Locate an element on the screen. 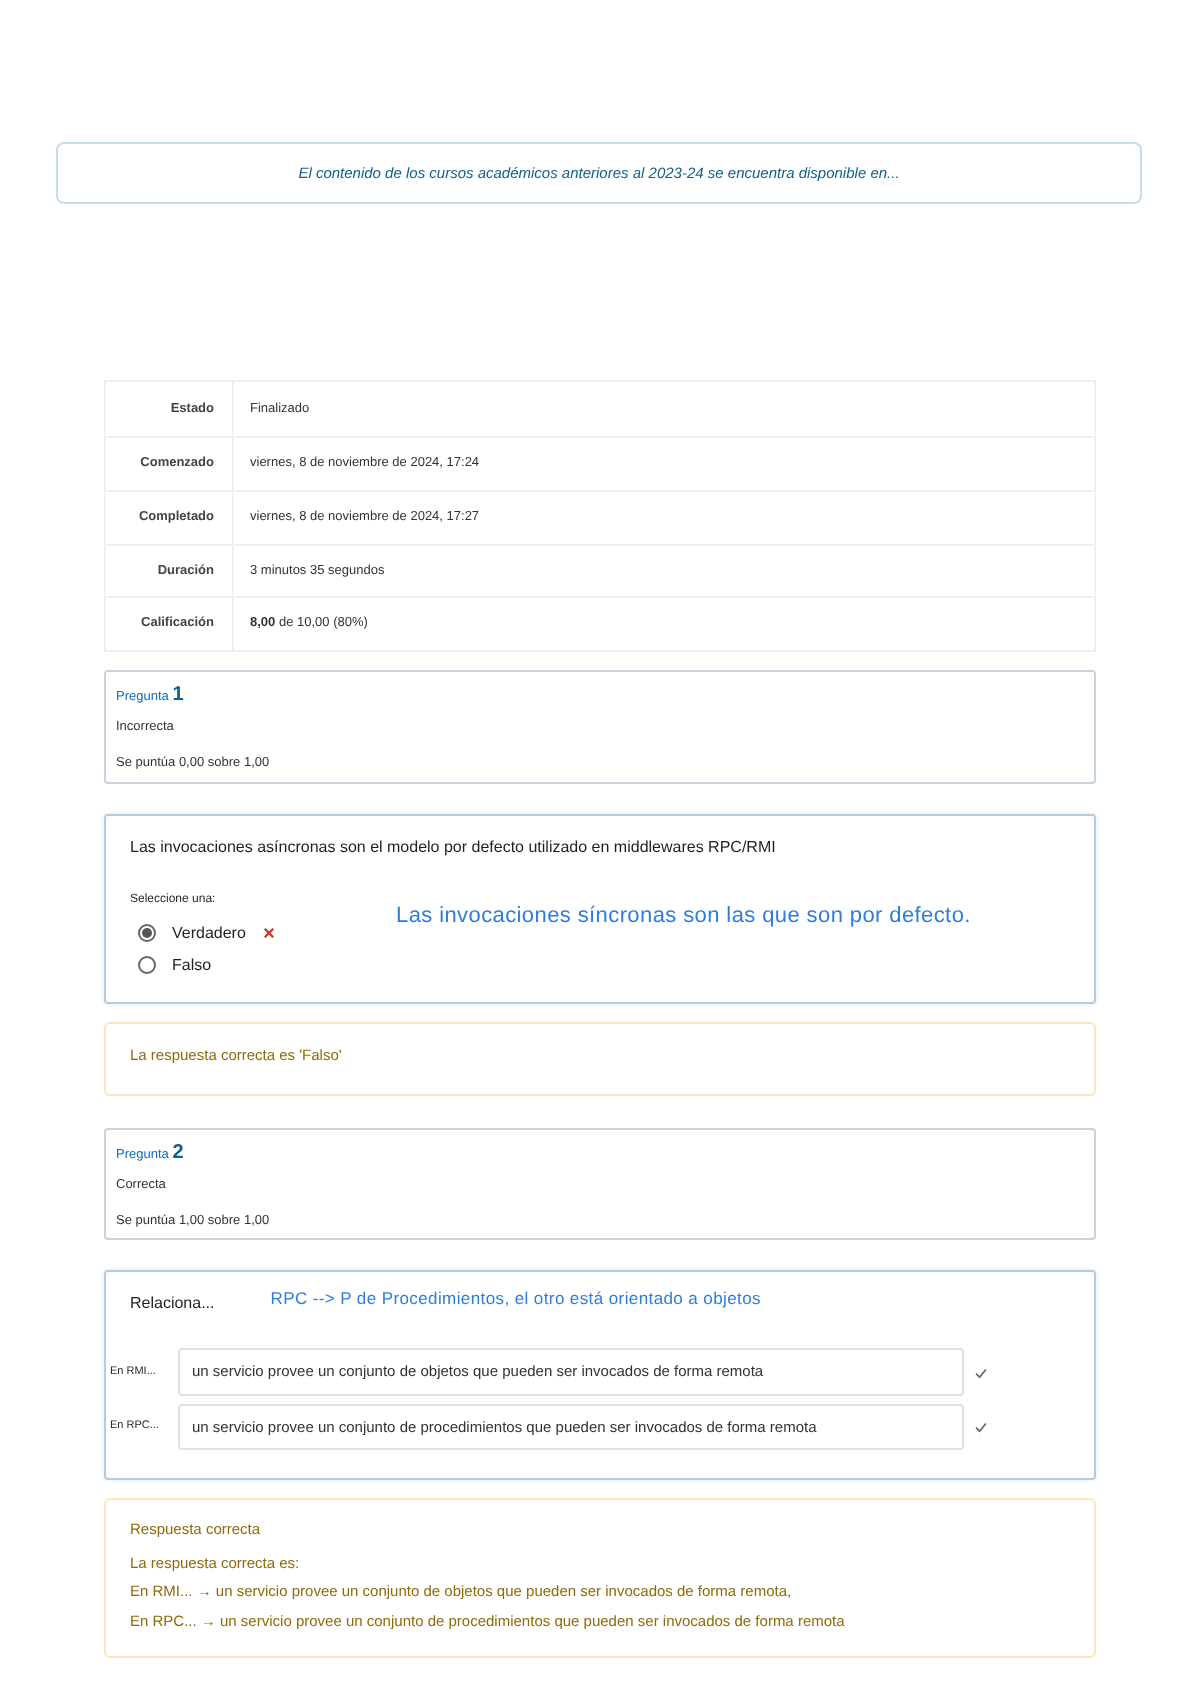  radio-option: Verdadero is located at coordinates (263, 933).